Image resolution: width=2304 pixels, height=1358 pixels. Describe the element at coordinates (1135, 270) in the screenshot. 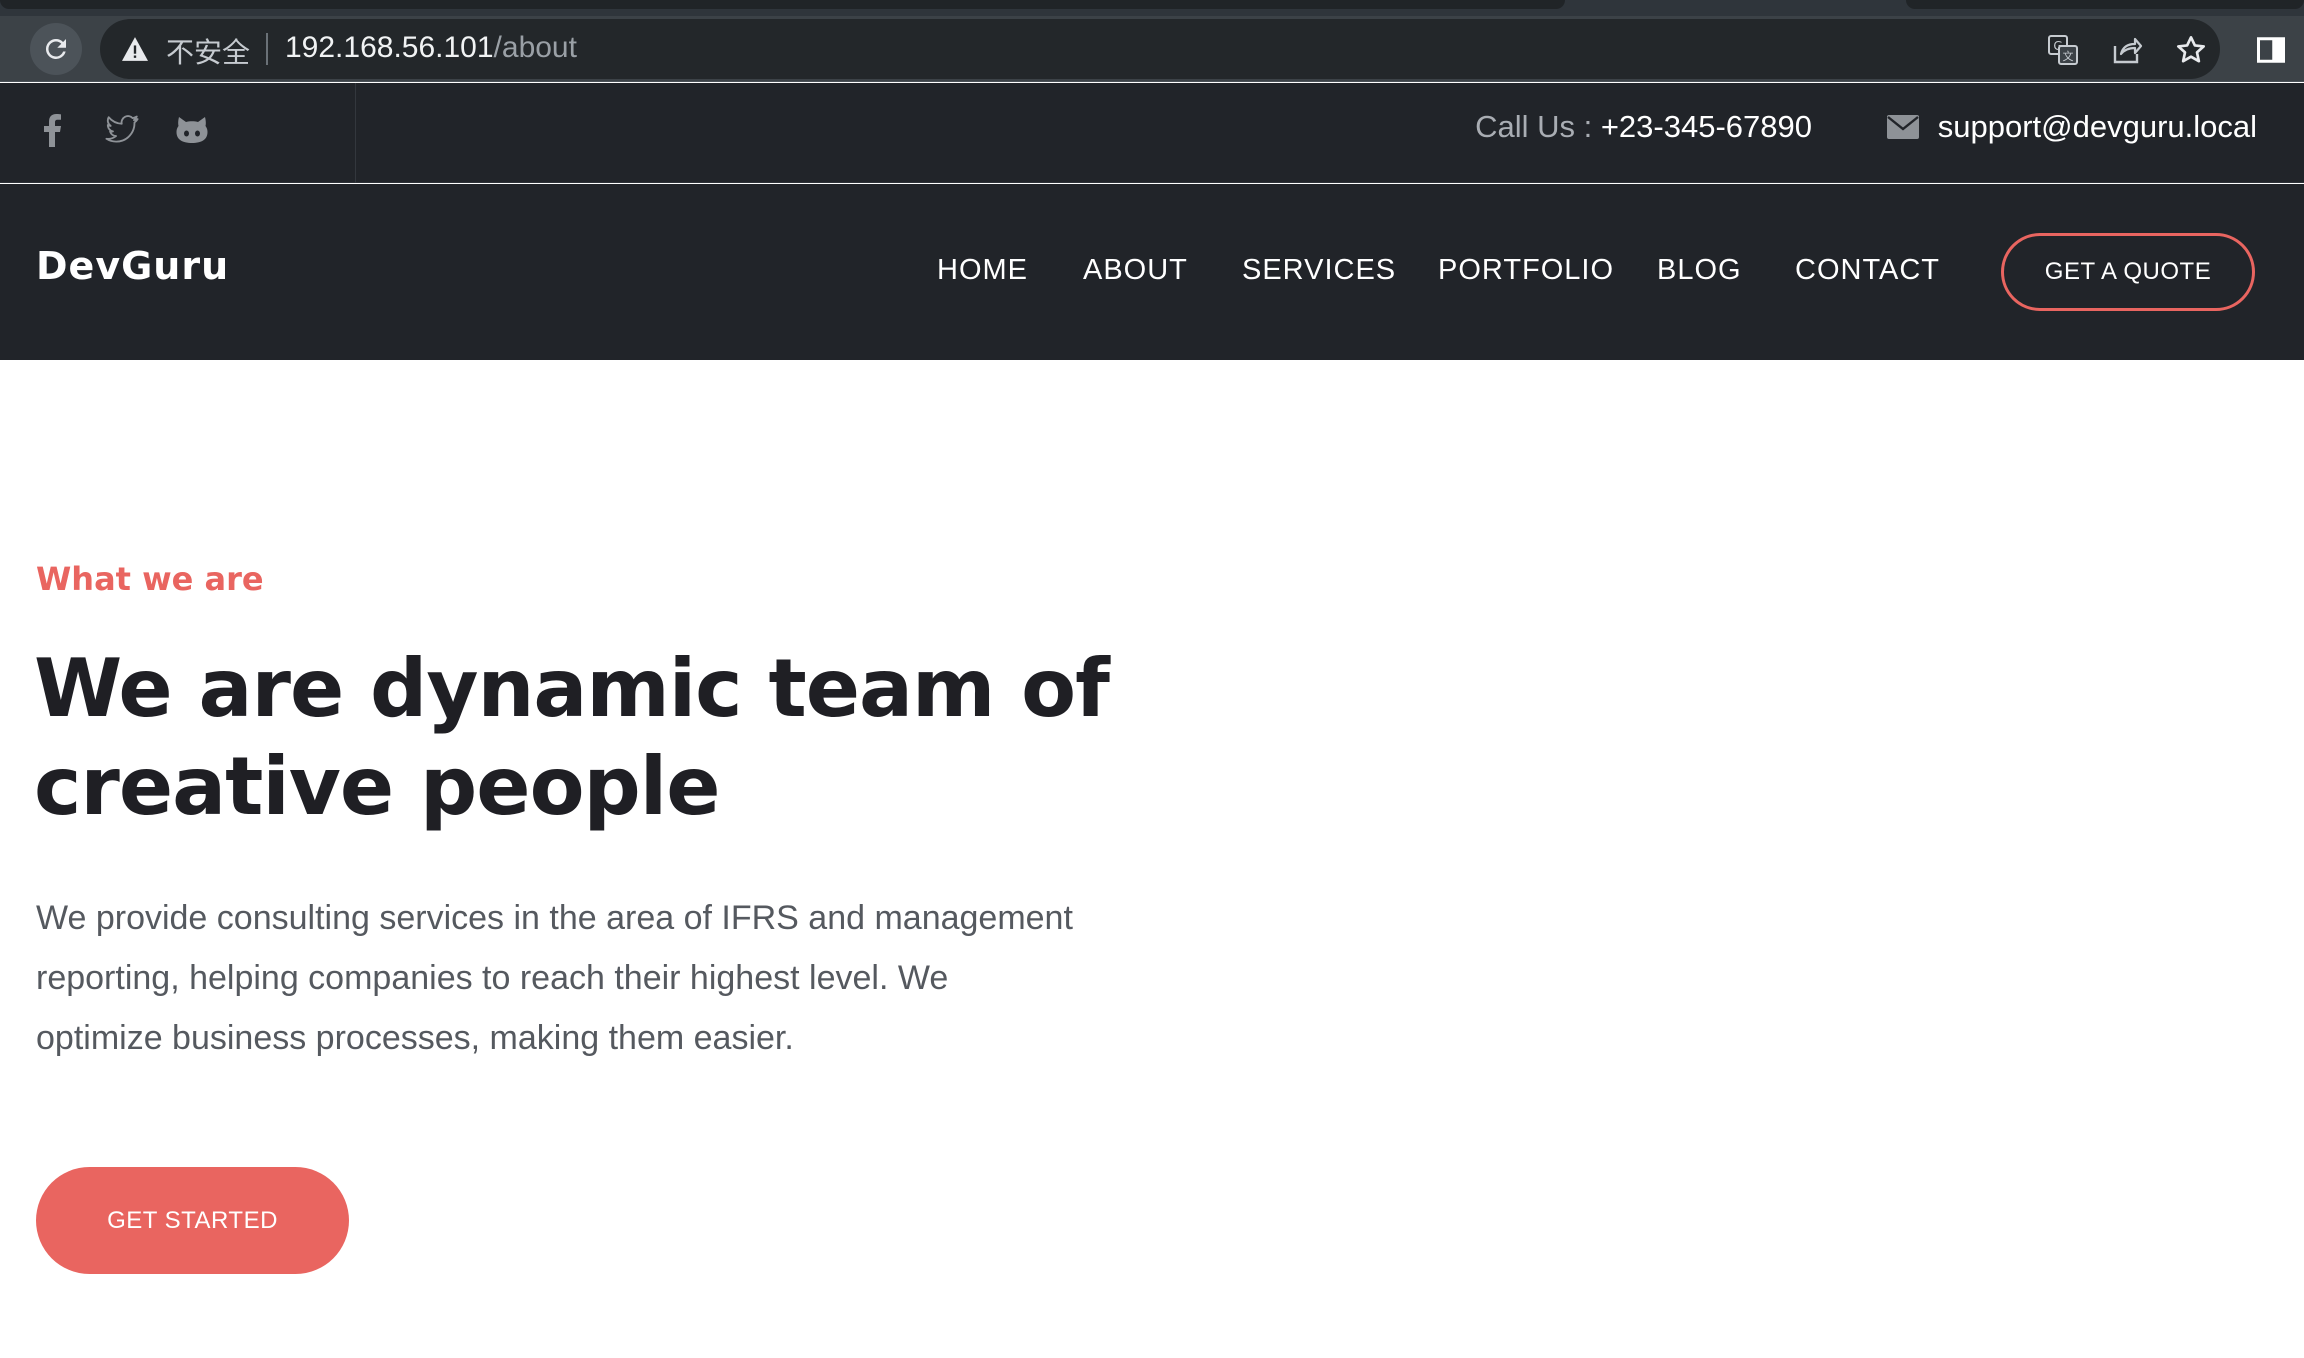

I see `nav-about: ABOUT` at that location.